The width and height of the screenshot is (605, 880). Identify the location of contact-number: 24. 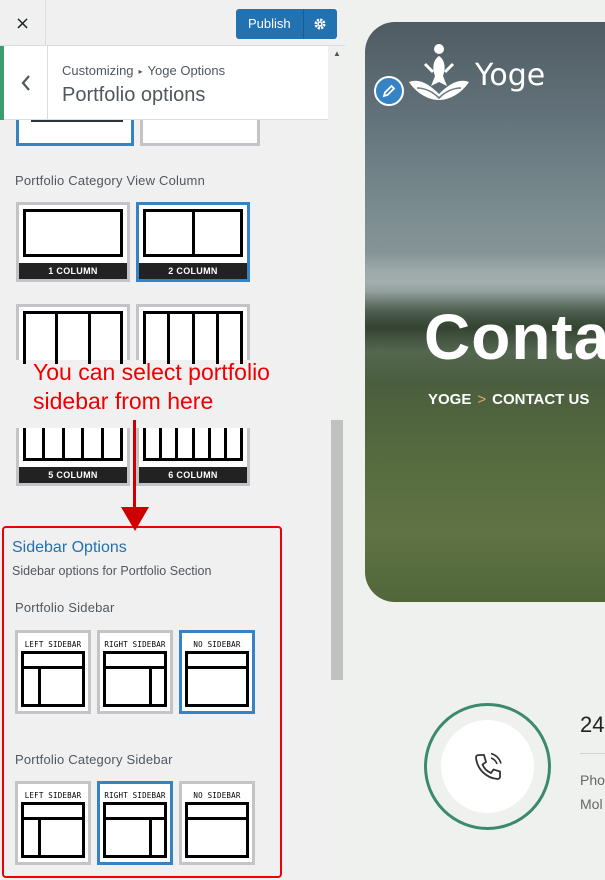
(592, 724).